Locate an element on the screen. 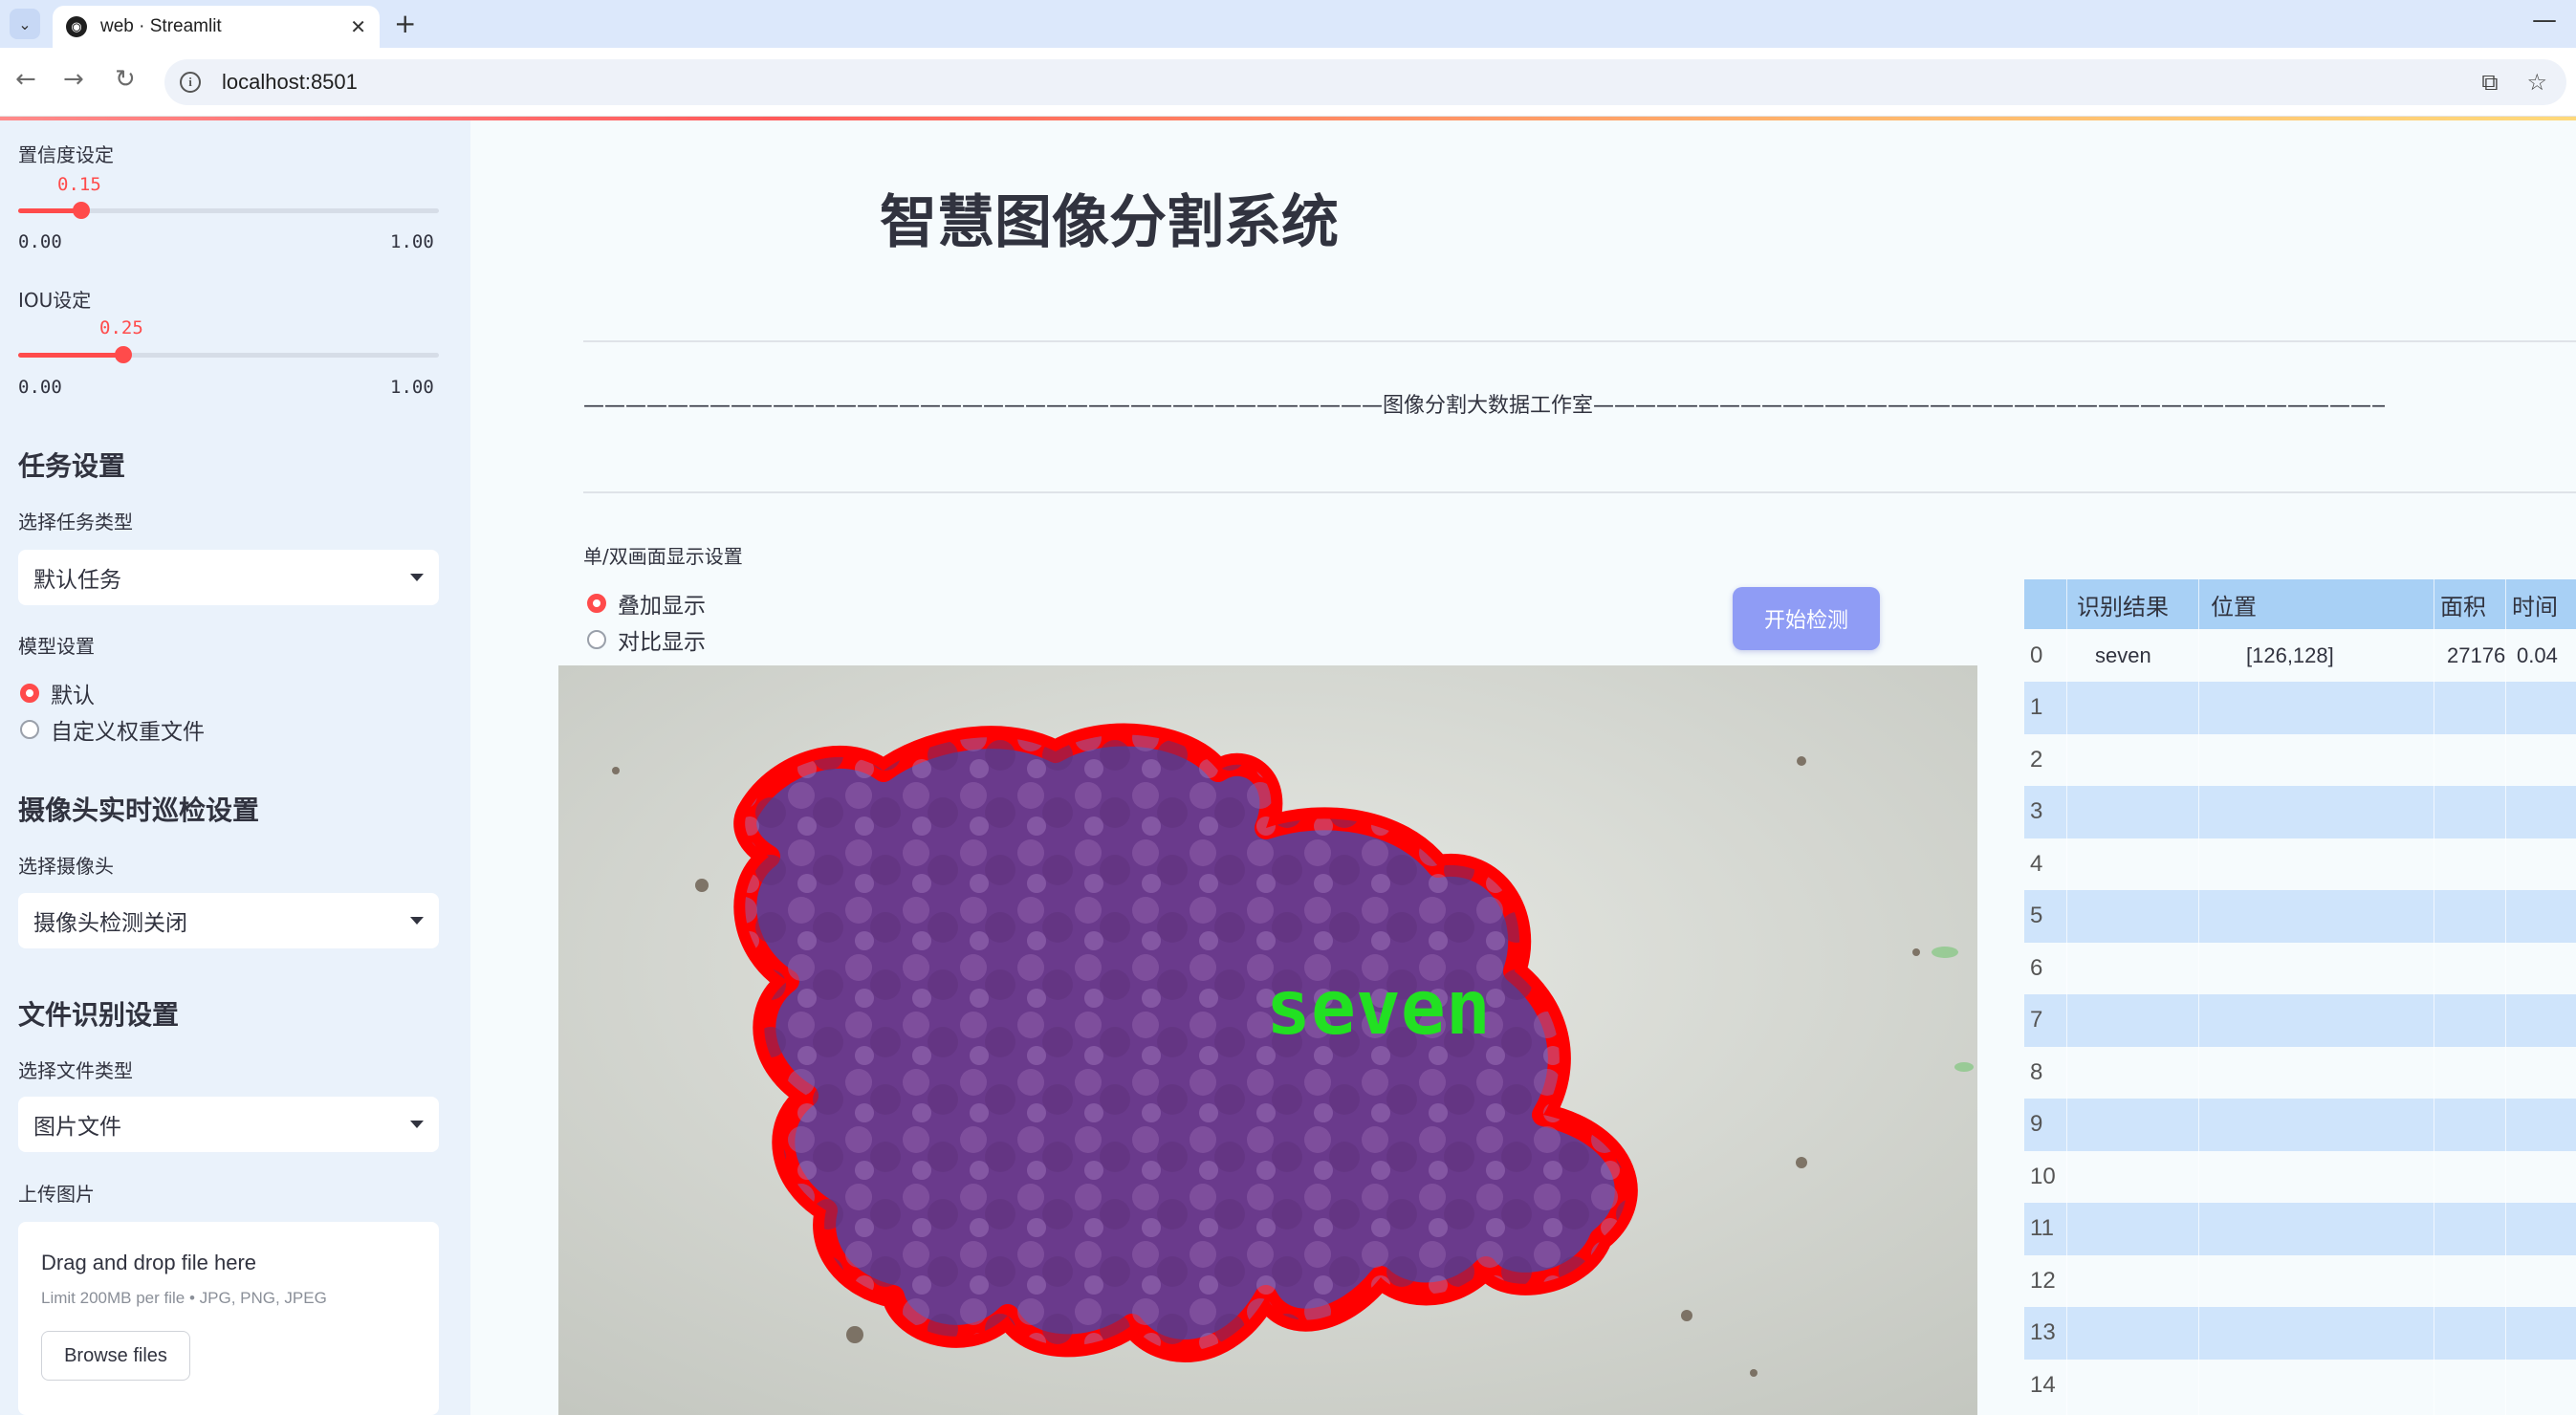 The height and width of the screenshot is (1415, 2576). browse-files-button: Browse files is located at coordinates (115, 1356).